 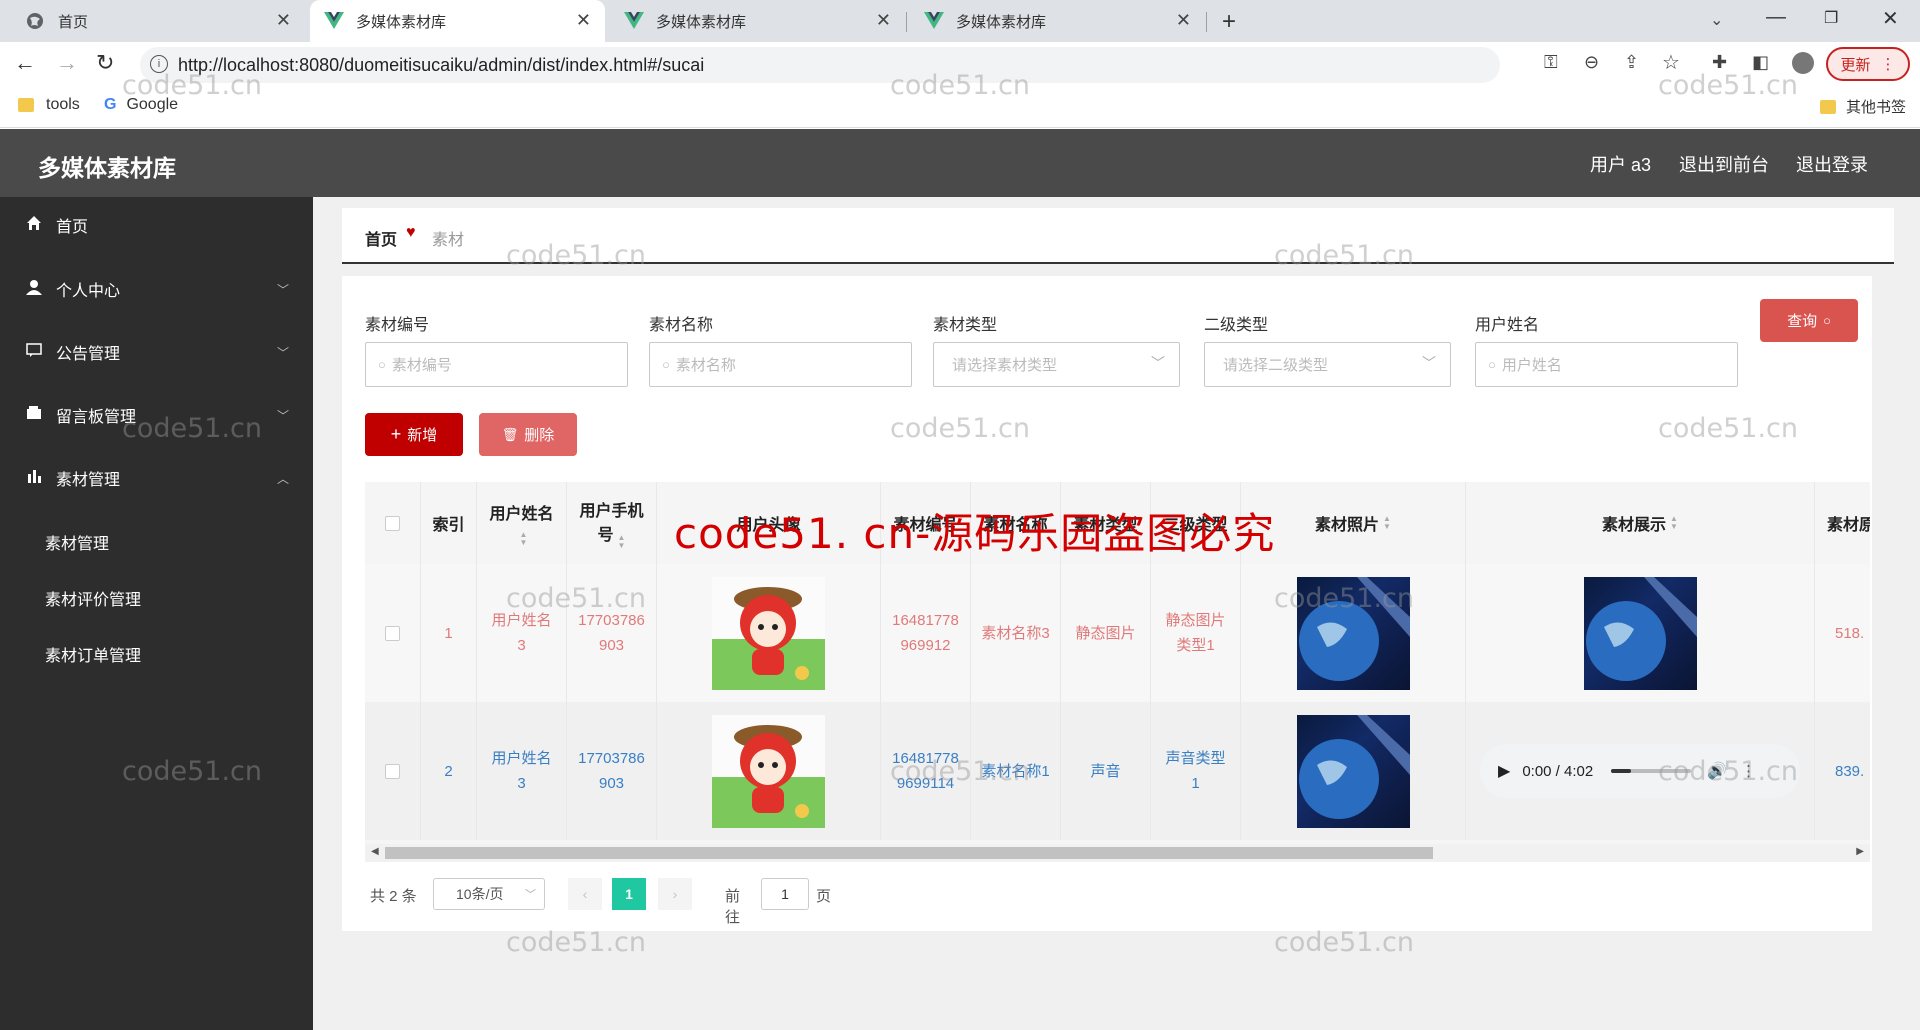 I want to click on sidebar-subitem-order: 素材订单管理, so click(x=93, y=654).